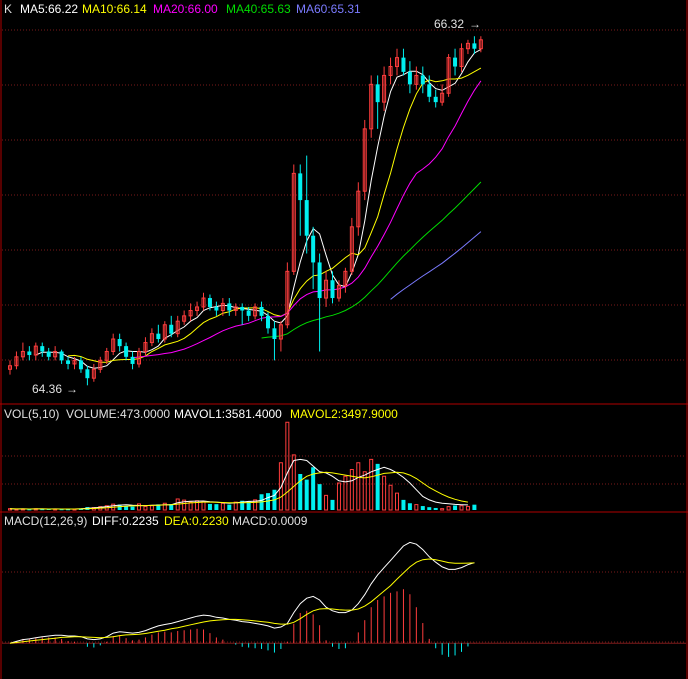  I want to click on legend-volume: VOLUME:473.0000, so click(118, 414).